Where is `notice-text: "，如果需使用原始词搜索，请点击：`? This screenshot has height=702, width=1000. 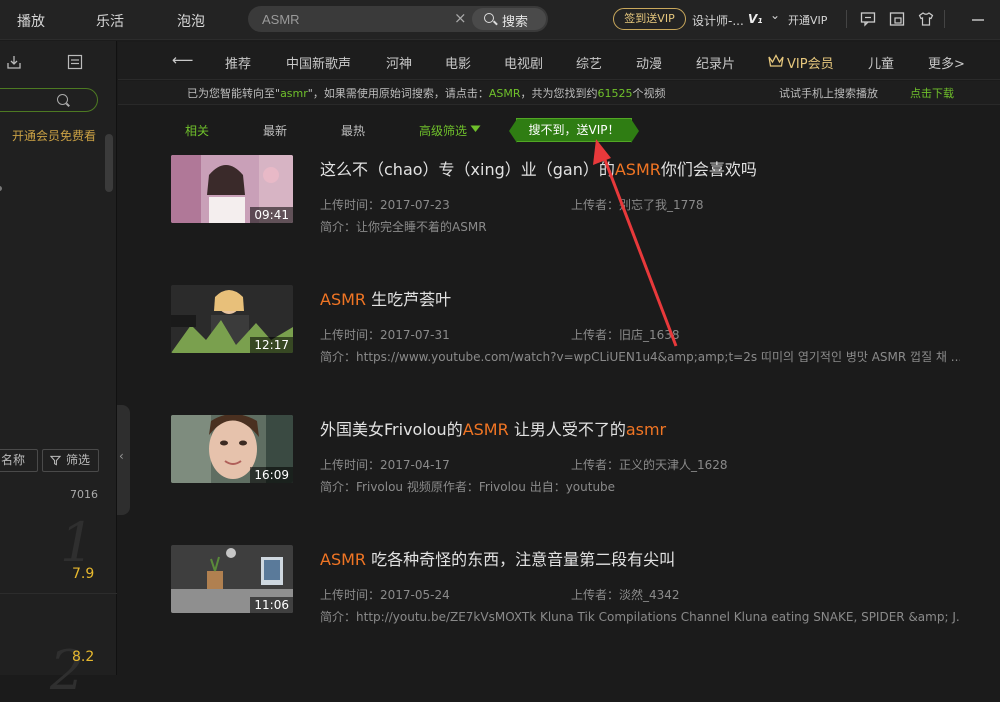 notice-text: "，如果需使用原始词搜索，请点击： is located at coordinates (398, 93).